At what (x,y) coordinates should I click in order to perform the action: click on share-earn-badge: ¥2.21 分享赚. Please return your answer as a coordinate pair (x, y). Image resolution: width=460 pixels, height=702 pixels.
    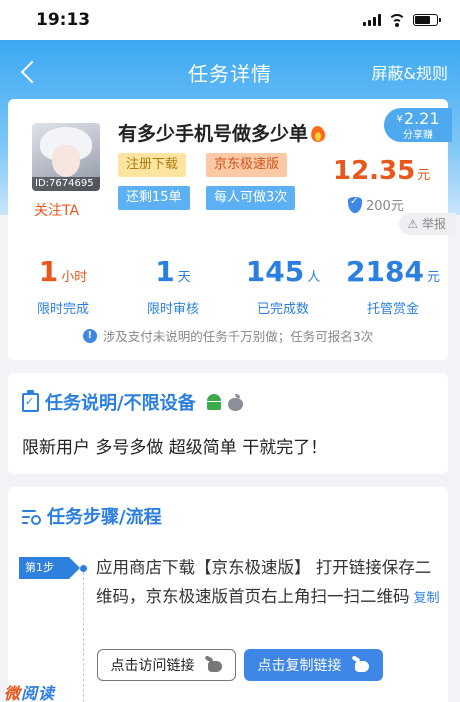
    Looking at the image, I should click on (418, 125).